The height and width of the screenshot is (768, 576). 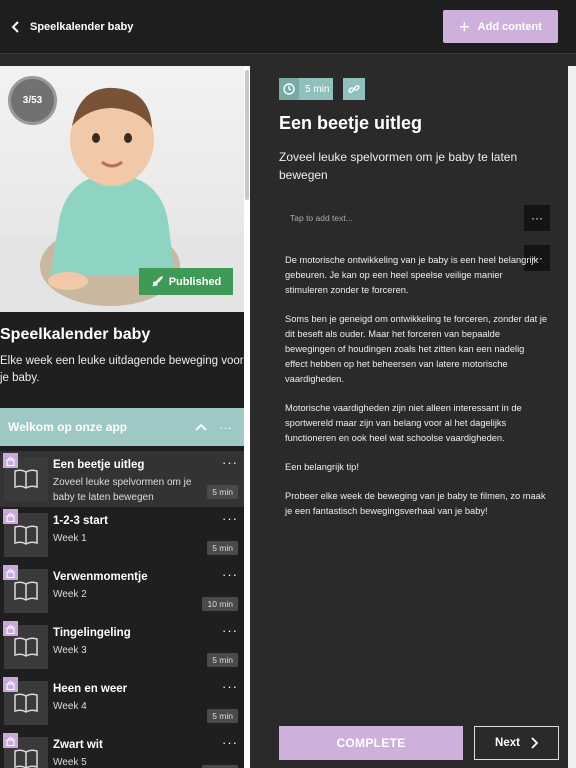 What do you see at coordinates (288, 27) in the screenshot?
I see `top-bar: Speelkalender baby + Add content` at bounding box center [288, 27].